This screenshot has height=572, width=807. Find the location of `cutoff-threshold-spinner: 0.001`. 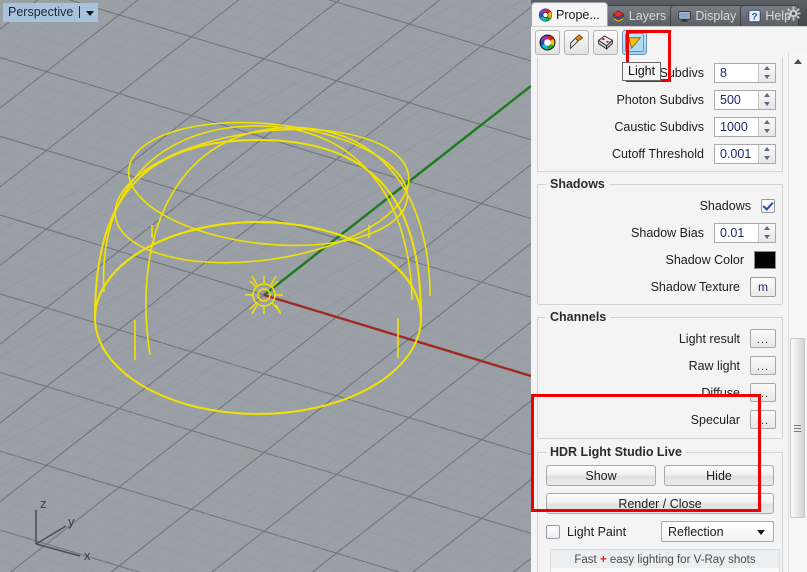

cutoff-threshold-spinner: 0.001 is located at coordinates (745, 153).